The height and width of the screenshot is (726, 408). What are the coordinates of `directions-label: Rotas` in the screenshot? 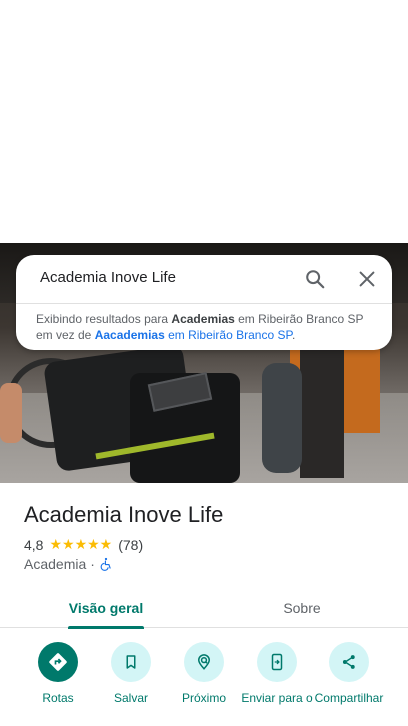 It's located at (58, 698).